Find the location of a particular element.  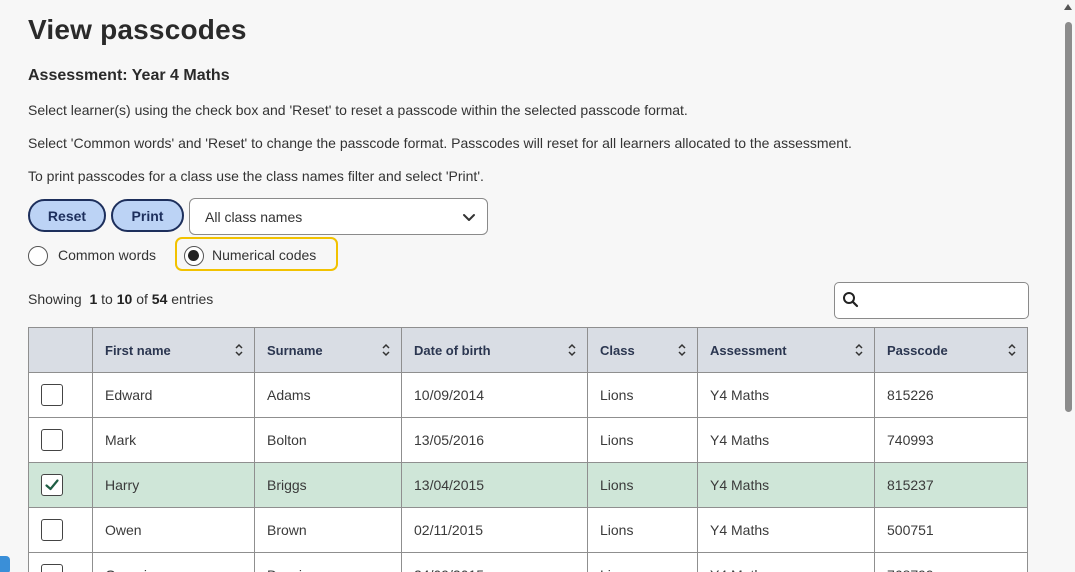

column-header-assessment: Assessment is located at coordinates (786, 350).